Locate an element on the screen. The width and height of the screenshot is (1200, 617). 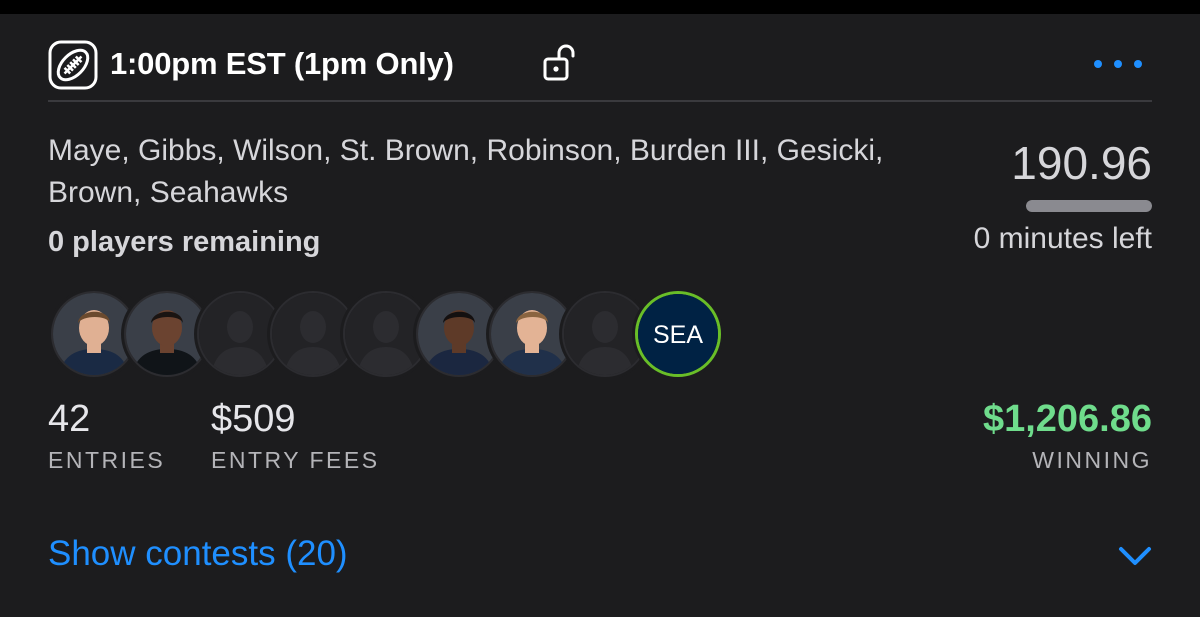
lineup-score: 190.96 is located at coordinates (1081, 163).